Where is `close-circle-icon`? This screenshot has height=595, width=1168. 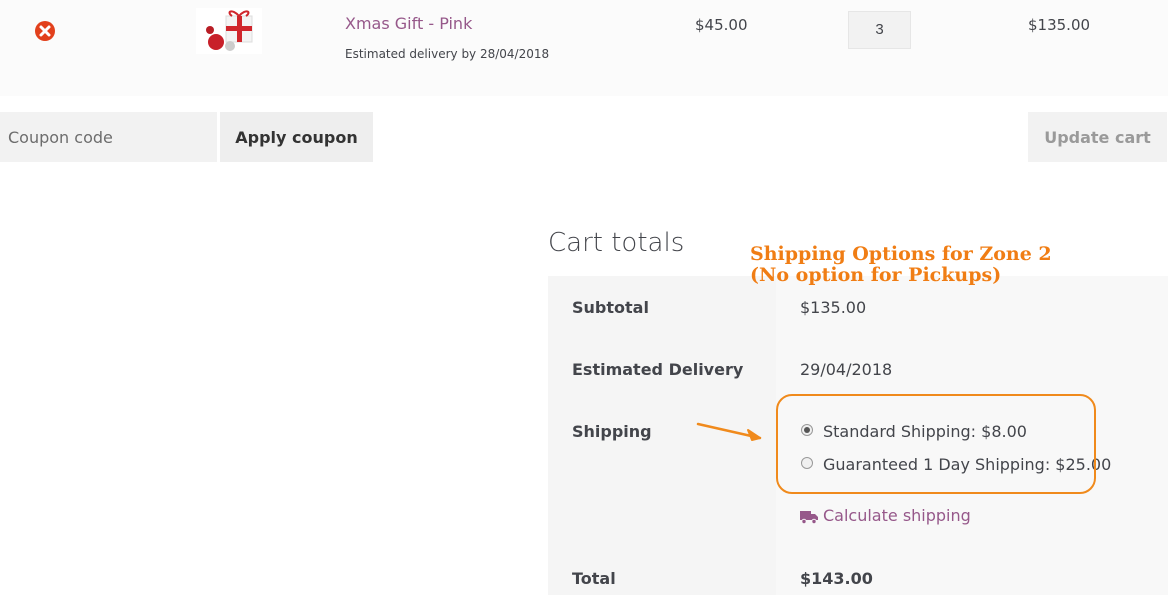
close-circle-icon is located at coordinates (45, 31).